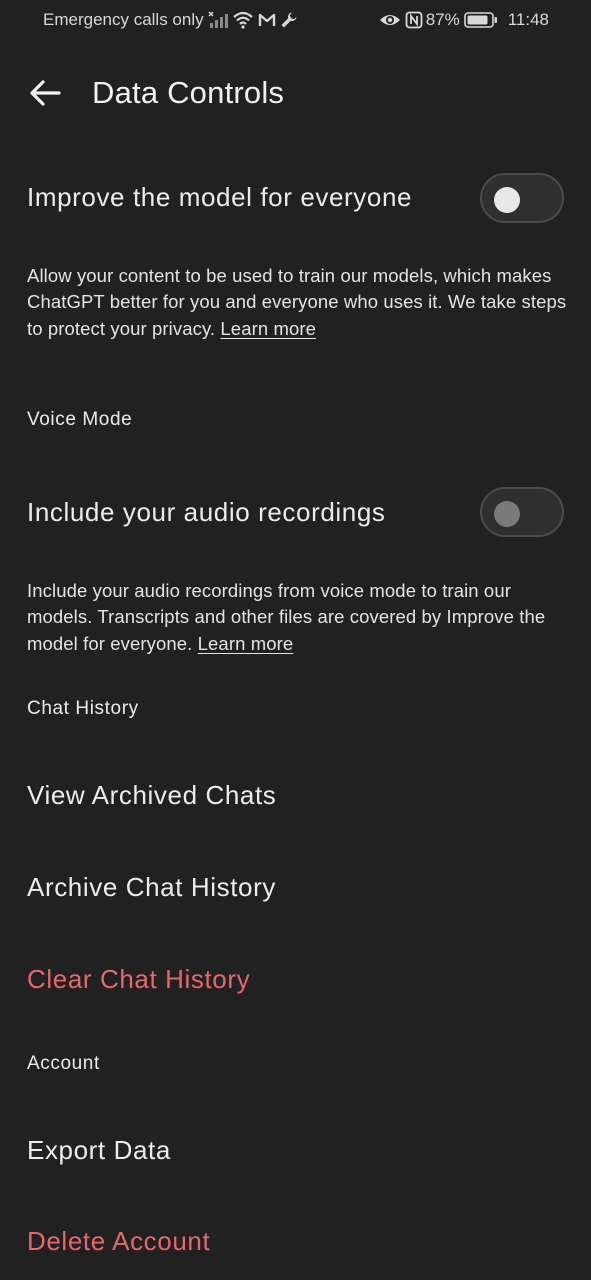  I want to click on audio-recordings-toggle, so click(522, 512).